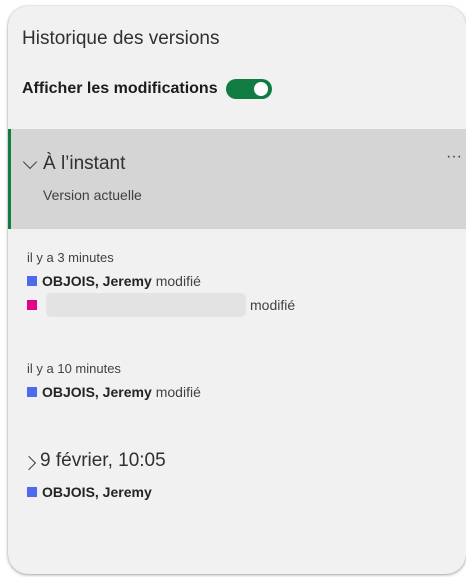 The image size is (466, 577). I want to click on change-entry: modifié, so click(161, 305).